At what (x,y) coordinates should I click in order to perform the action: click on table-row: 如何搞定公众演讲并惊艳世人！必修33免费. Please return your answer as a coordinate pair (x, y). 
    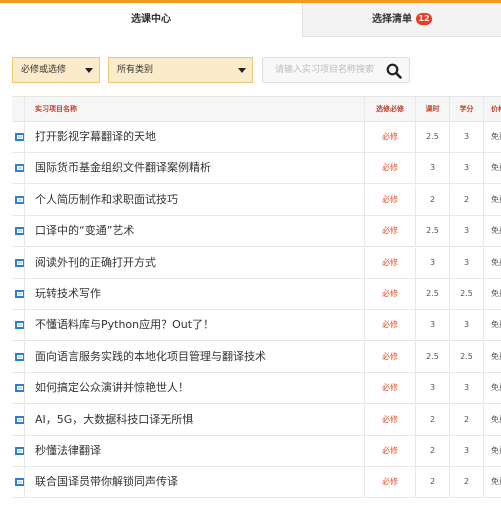
    Looking at the image, I should click on (256, 389).